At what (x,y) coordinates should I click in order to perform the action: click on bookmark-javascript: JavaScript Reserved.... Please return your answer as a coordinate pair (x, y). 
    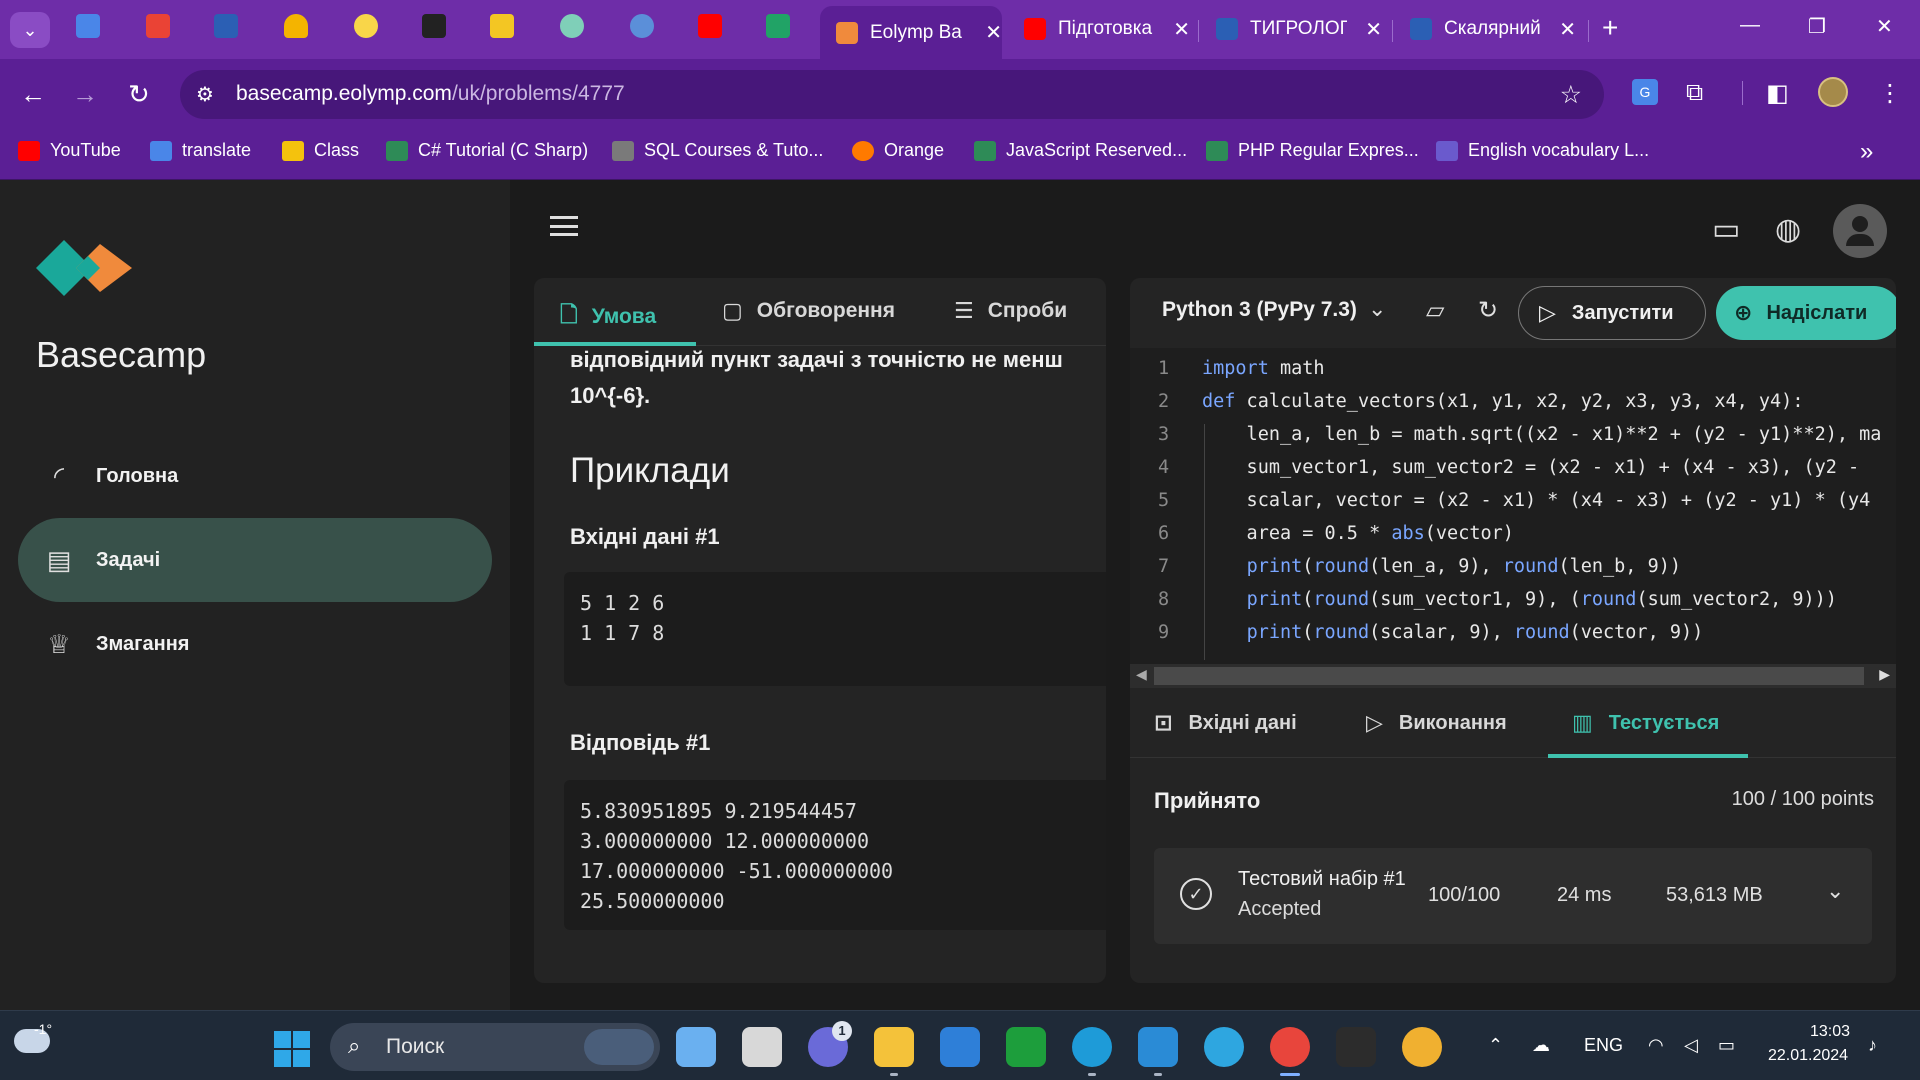
    Looking at the image, I should click on (1080, 150).